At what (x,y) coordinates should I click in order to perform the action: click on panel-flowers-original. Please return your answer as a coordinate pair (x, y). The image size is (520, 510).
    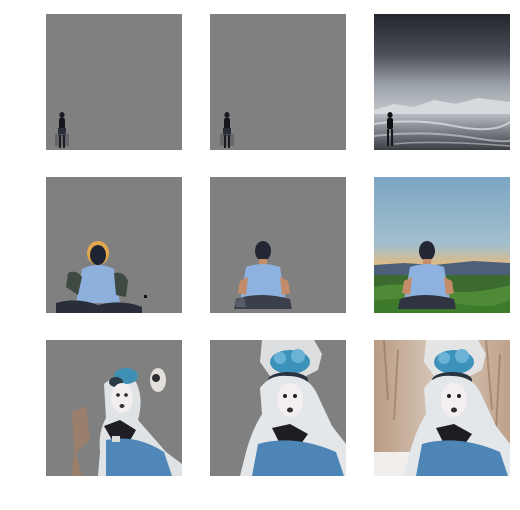
    Looking at the image, I should click on (442, 408).